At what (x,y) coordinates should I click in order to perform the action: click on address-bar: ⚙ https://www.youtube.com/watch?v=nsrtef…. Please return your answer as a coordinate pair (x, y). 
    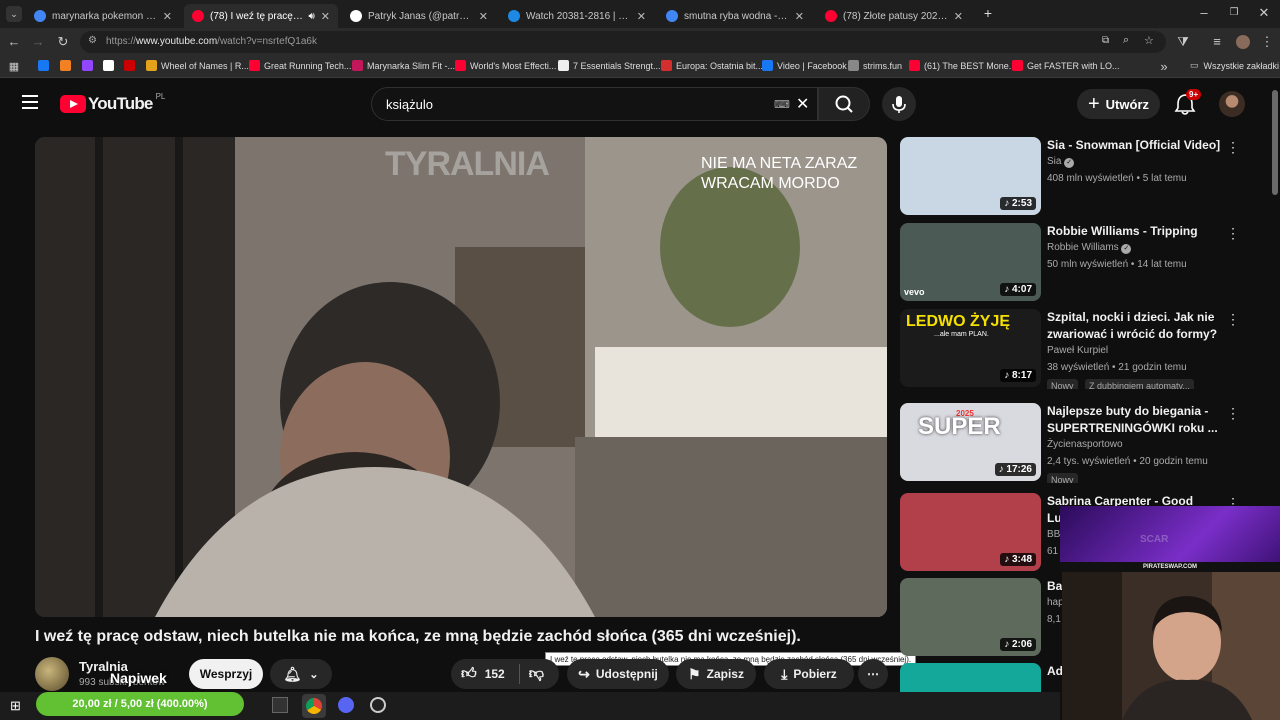
    Looking at the image, I should click on (623, 42).